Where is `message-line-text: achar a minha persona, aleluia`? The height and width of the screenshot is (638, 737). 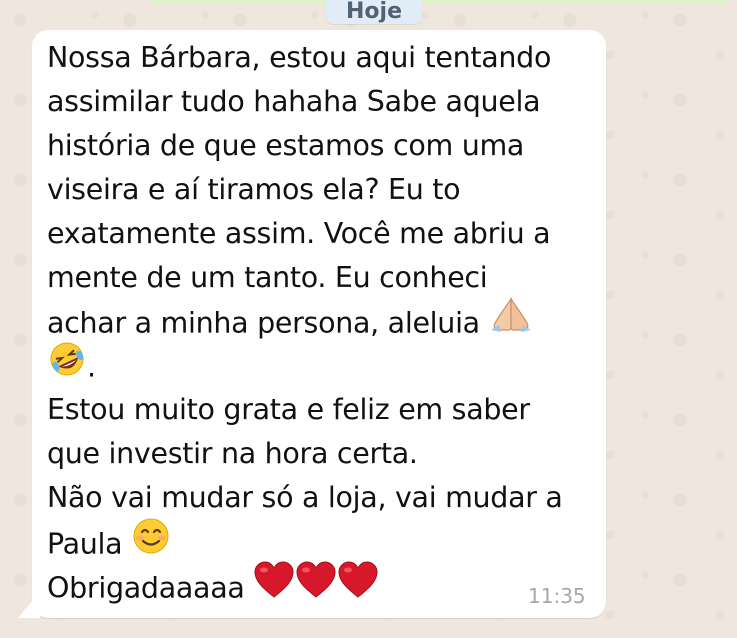 message-line-text: achar a minha persona, aleluia is located at coordinates (263, 323).